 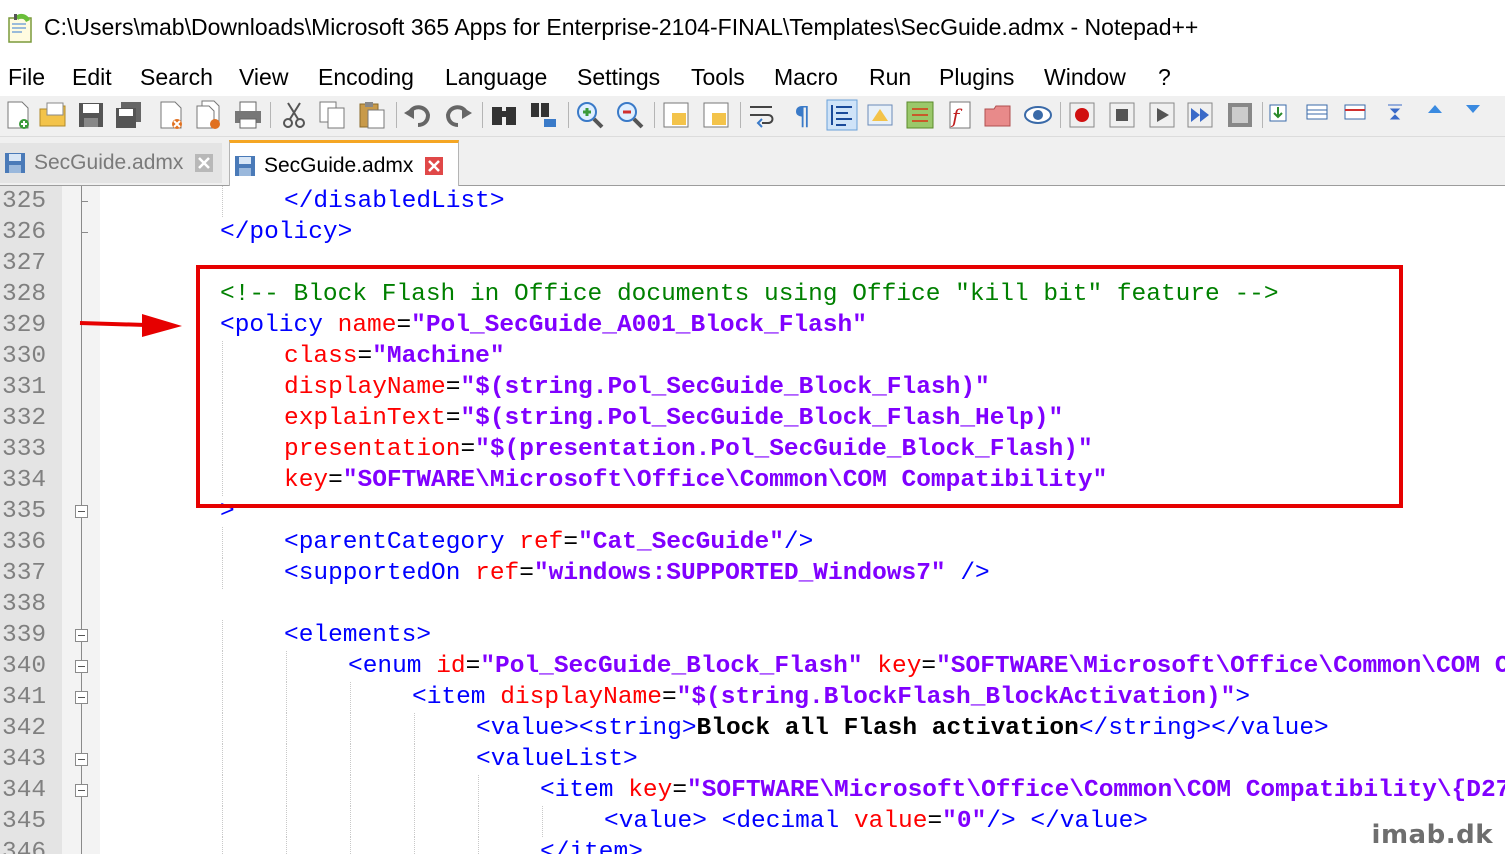 I want to click on compare-icon, so click(x=1317, y=115).